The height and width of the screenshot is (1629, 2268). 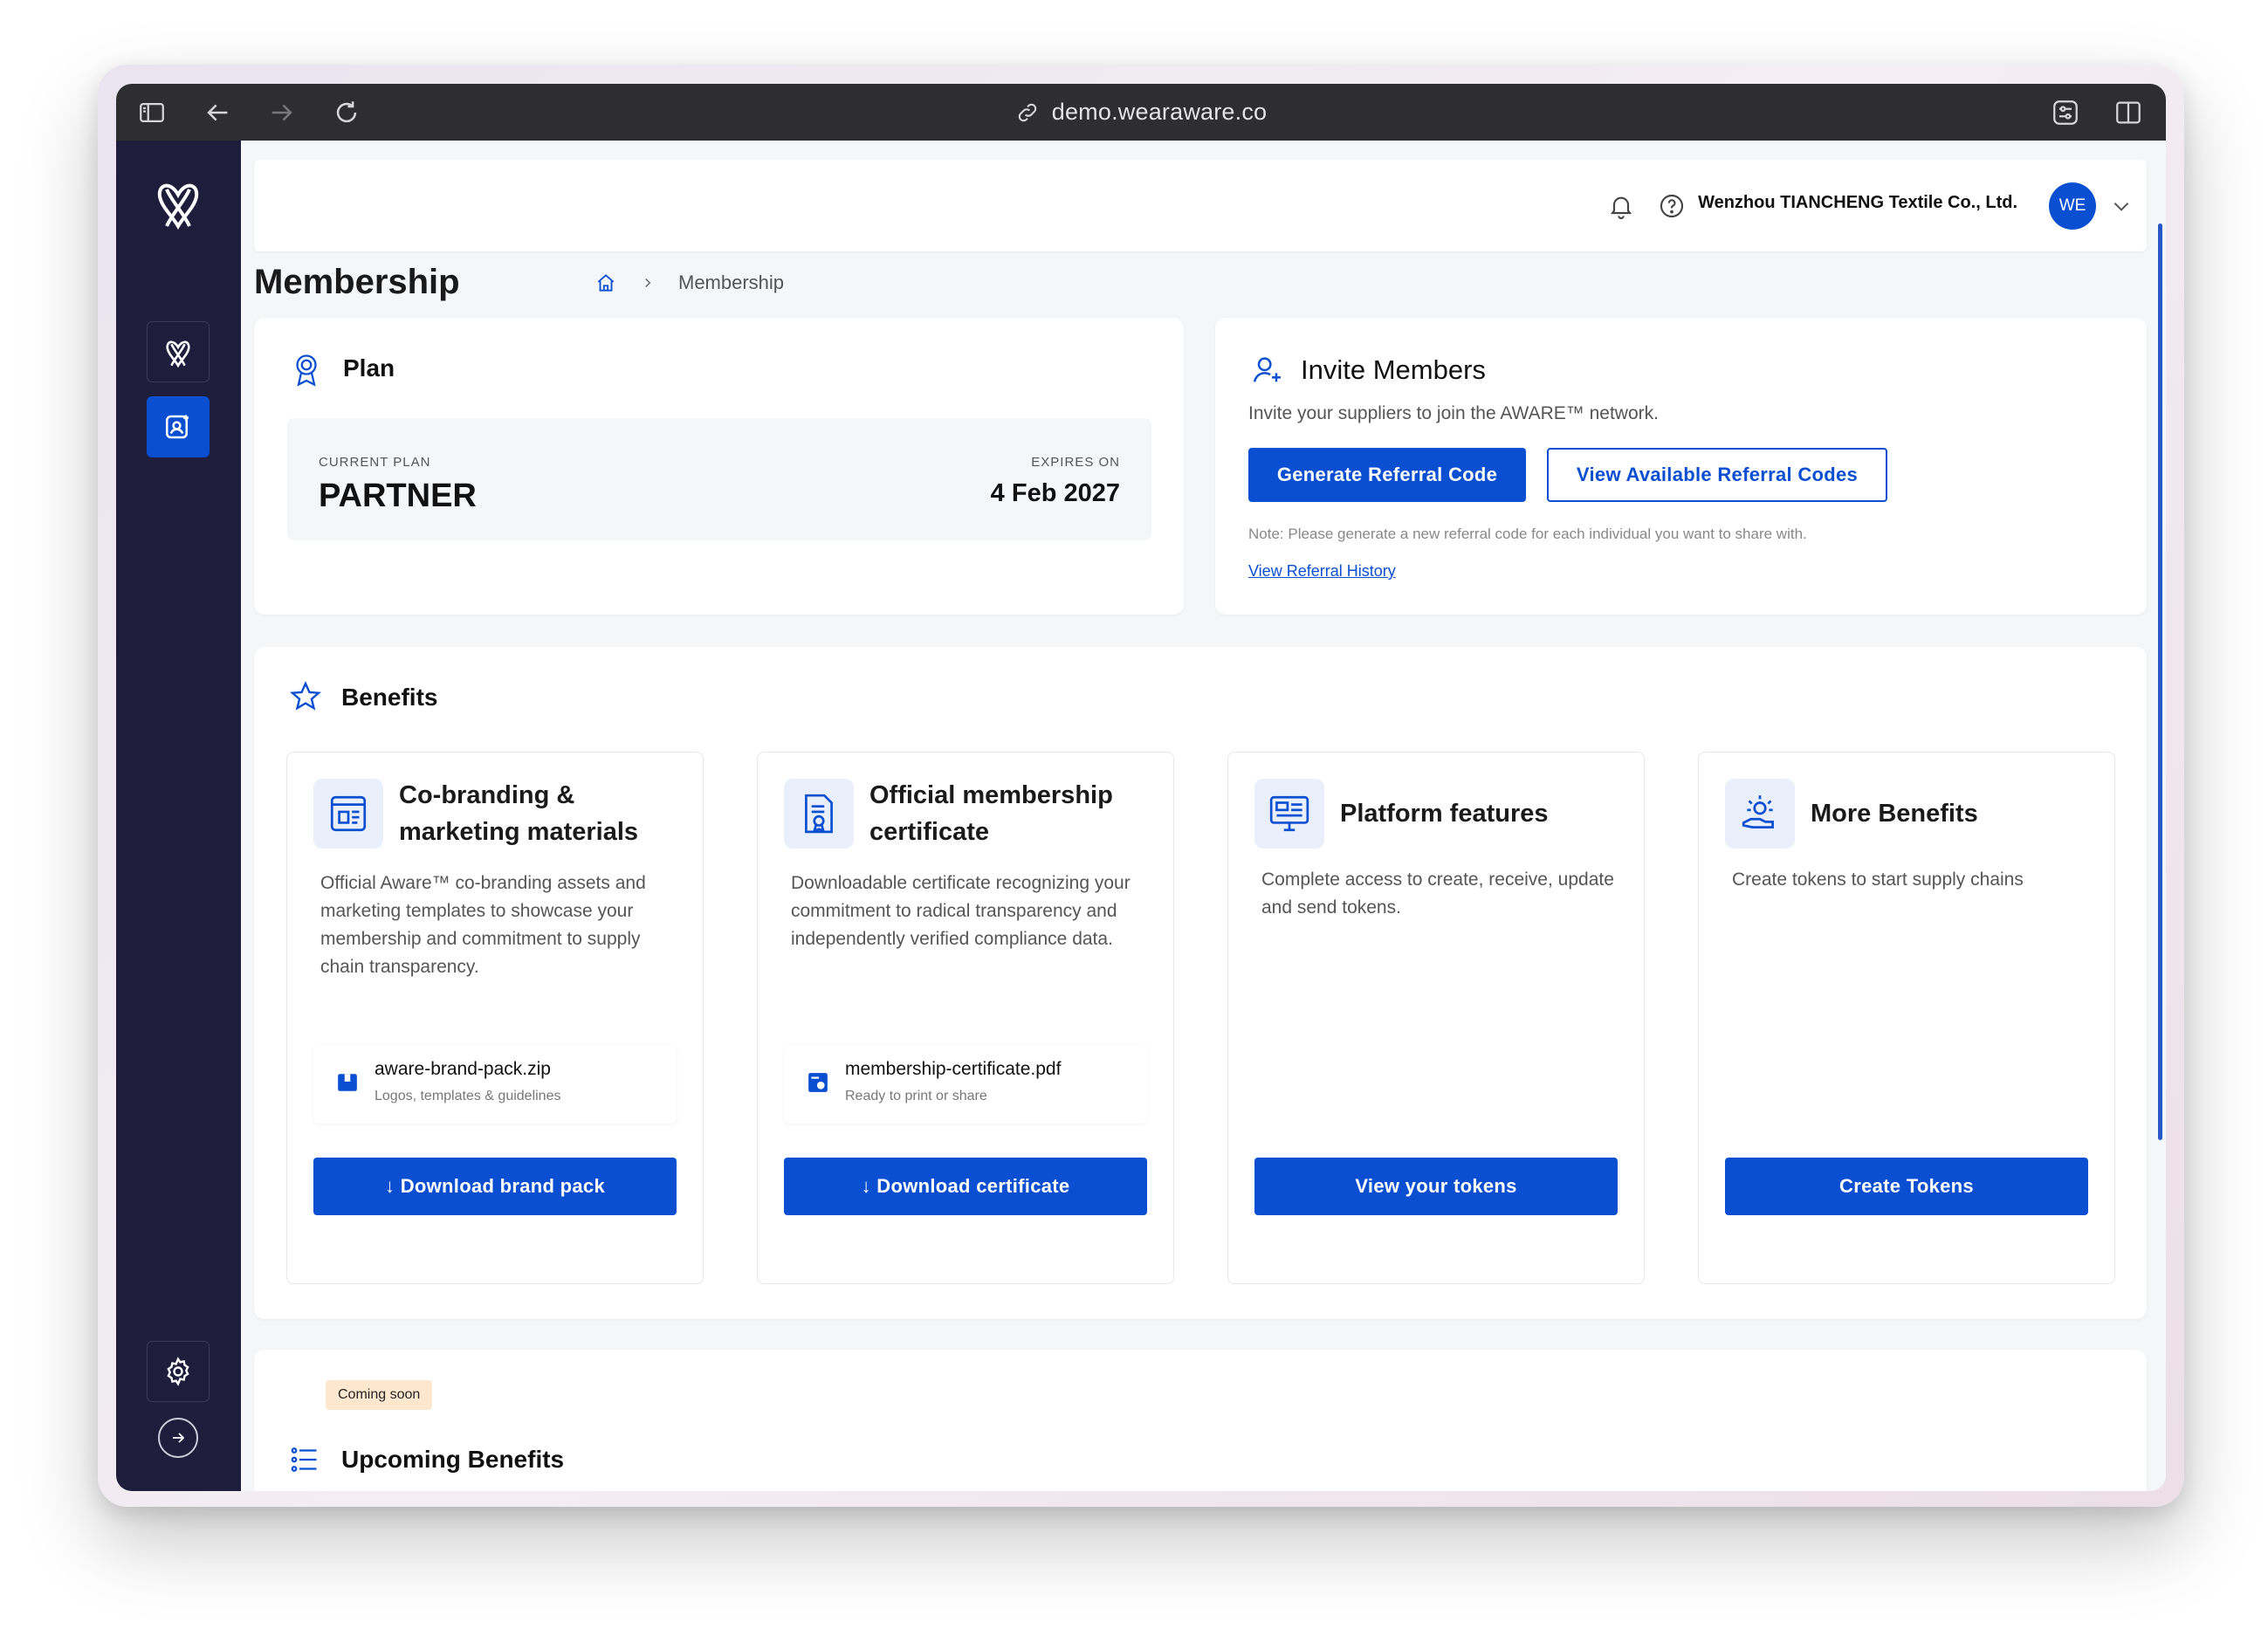 I want to click on breadcrumb-current: Membership, so click(x=731, y=282).